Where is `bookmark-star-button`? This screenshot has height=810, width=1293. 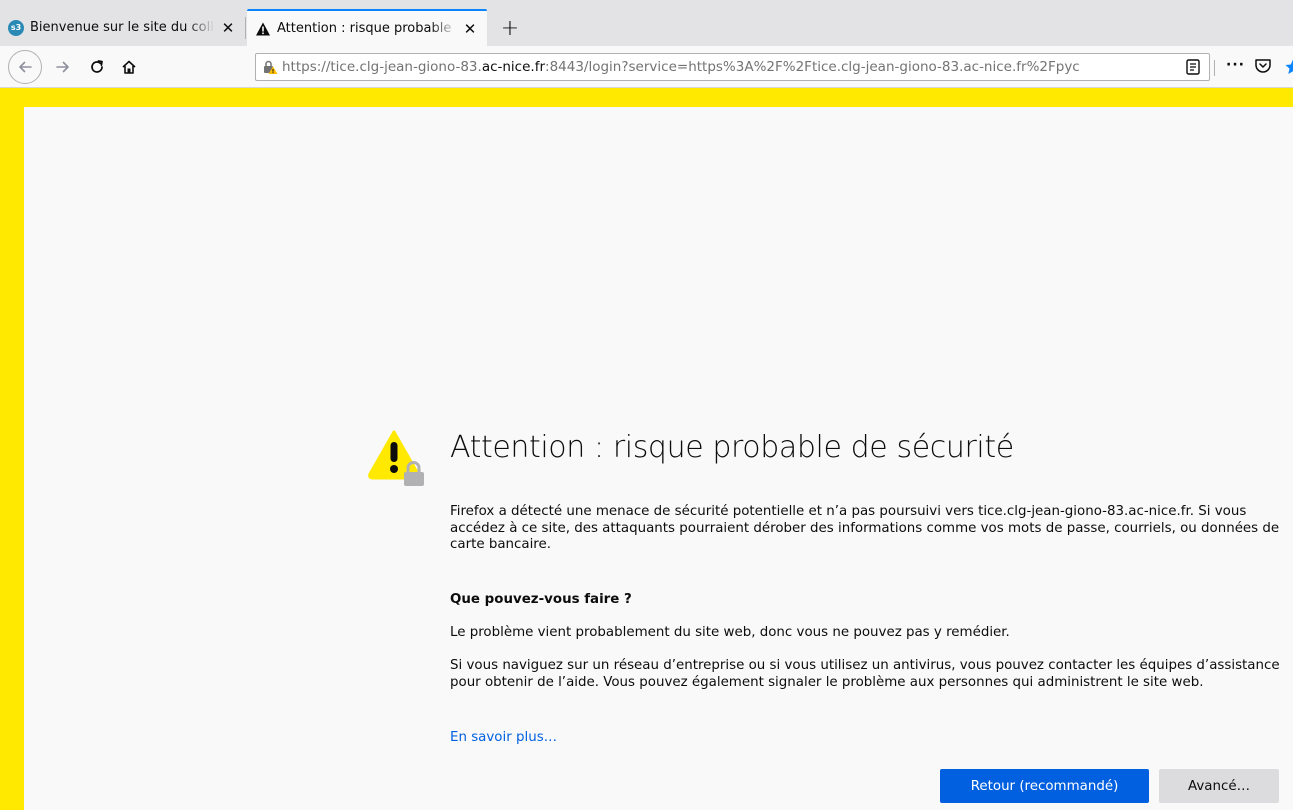 bookmark-star-button is located at coordinates (1288, 67).